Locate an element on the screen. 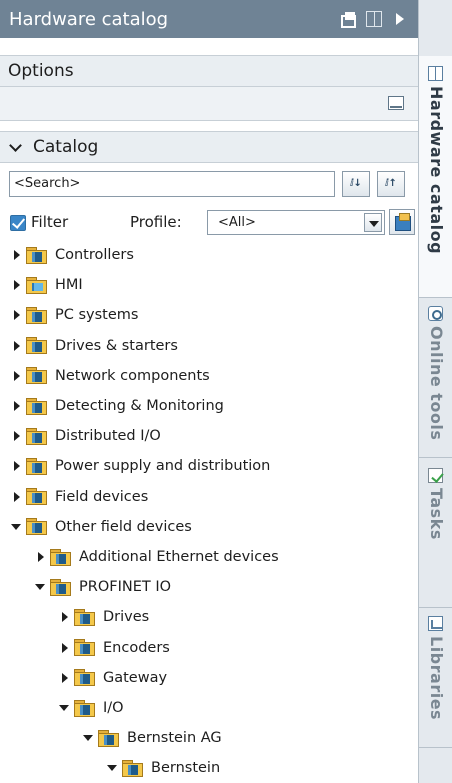 This screenshot has height=783, width=452. tree-item: PROFINET IO is located at coordinates (209, 587).